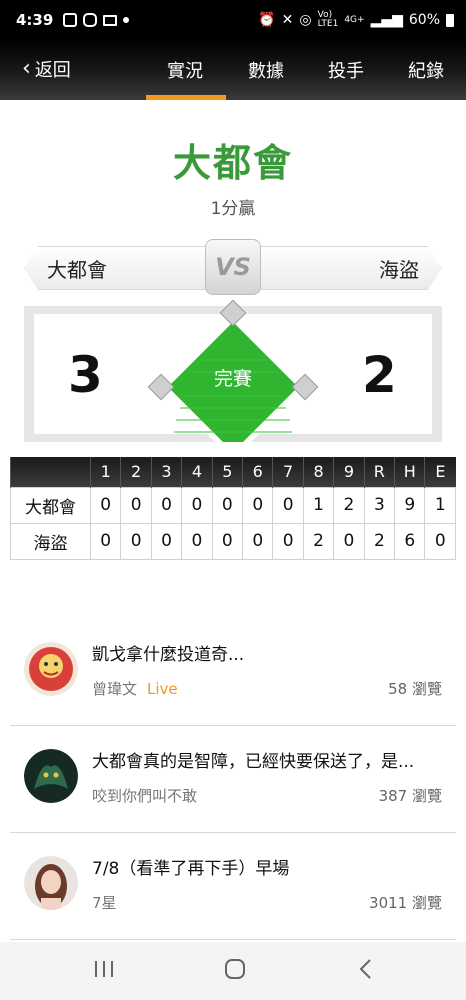 The image size is (466, 1000). Describe the element at coordinates (145, 796) in the screenshot. I see `post-author: 咬到你們叫不敢` at that location.